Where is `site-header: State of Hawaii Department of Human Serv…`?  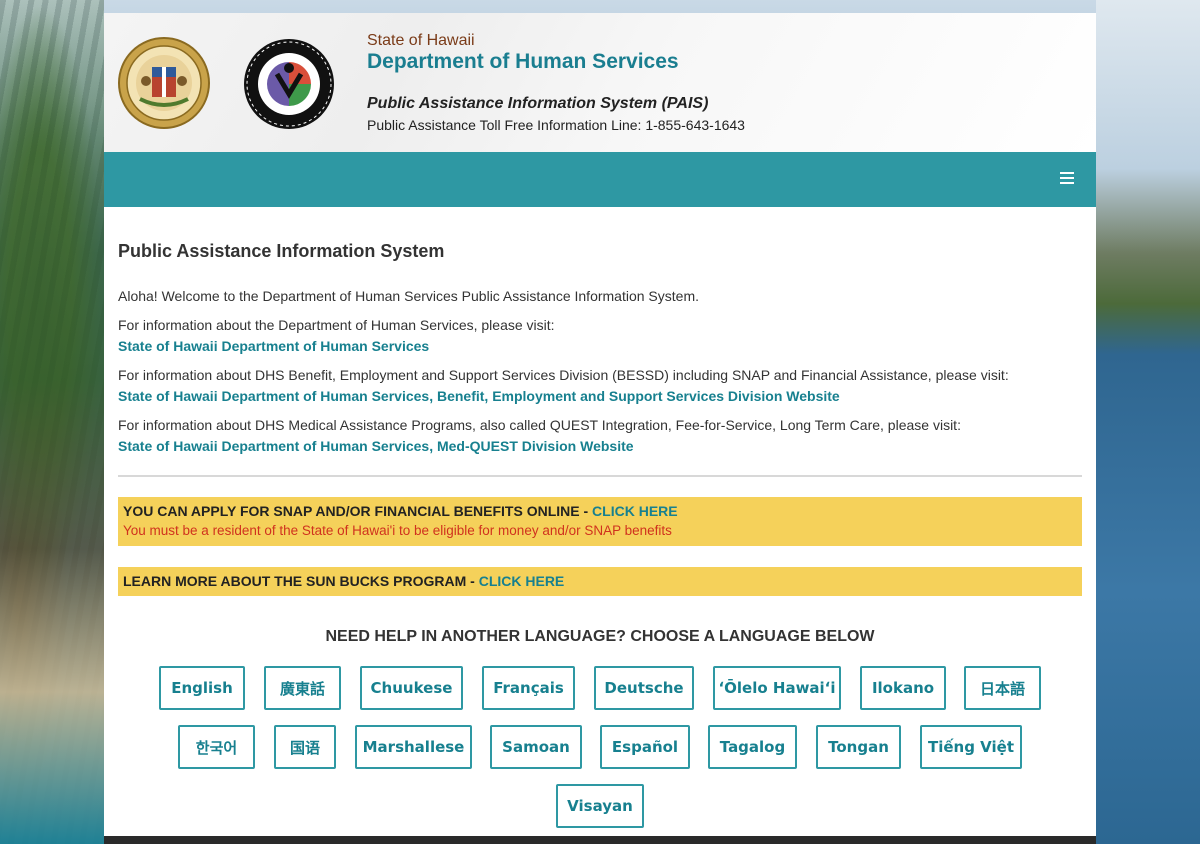
site-header: State of Hawaii Department of Human Serv… is located at coordinates (600, 82).